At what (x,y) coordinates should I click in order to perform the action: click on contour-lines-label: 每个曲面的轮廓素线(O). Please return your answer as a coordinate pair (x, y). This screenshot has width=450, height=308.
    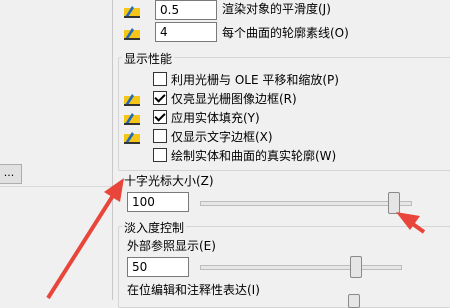
    Looking at the image, I should click on (285, 33).